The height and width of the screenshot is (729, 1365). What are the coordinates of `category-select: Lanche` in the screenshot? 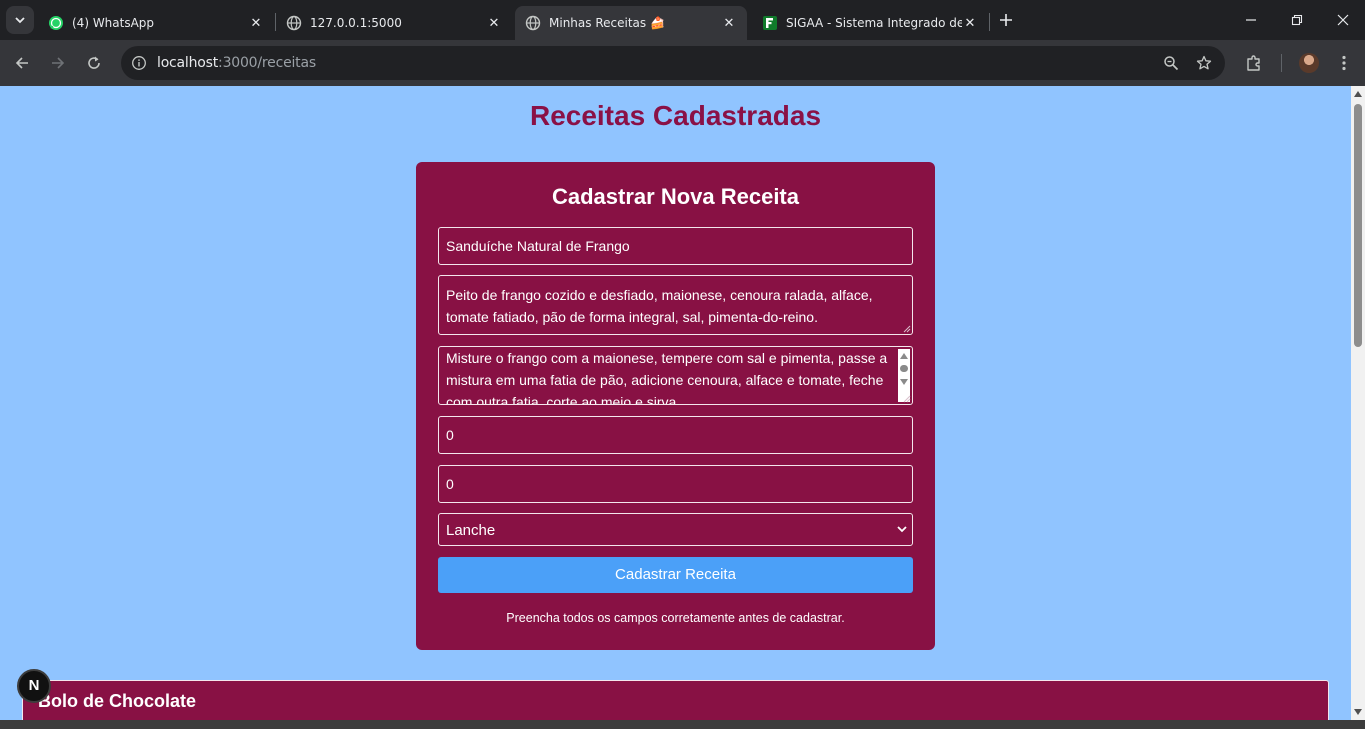 It's located at (675, 529).